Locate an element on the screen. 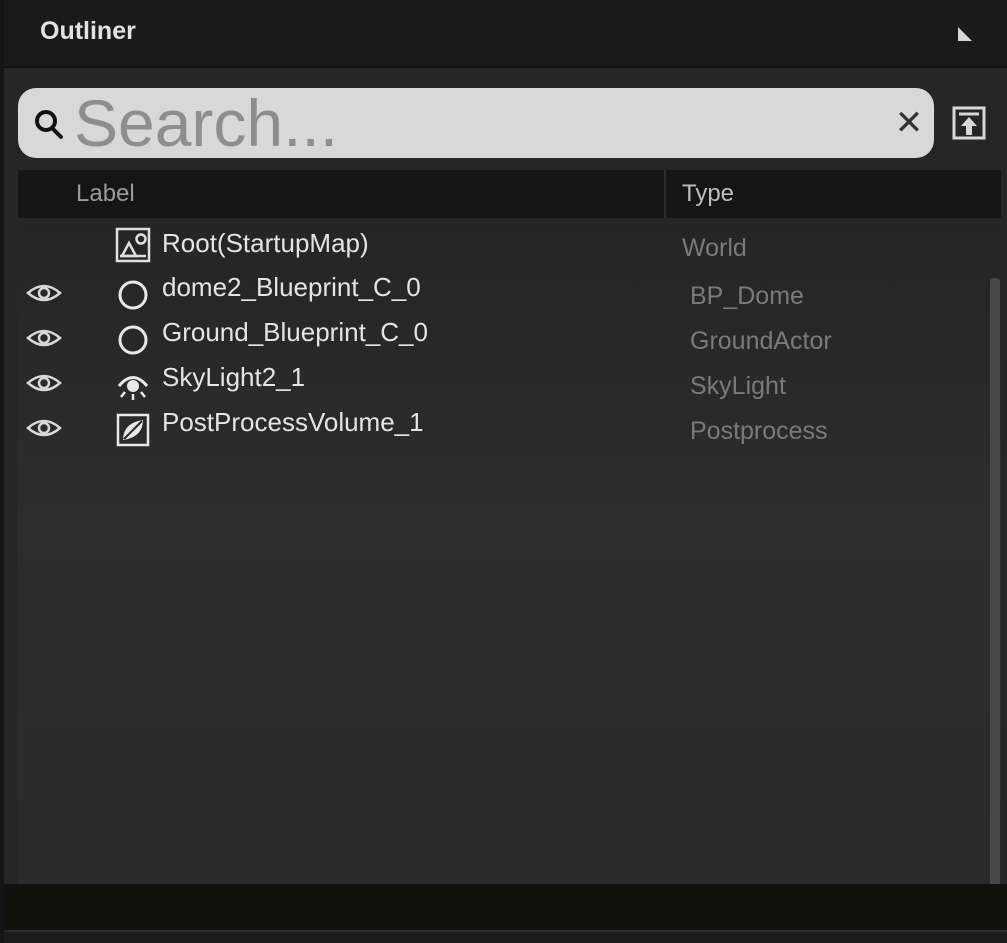  row-label: PostProcessVolume_1 is located at coordinates (293, 422).